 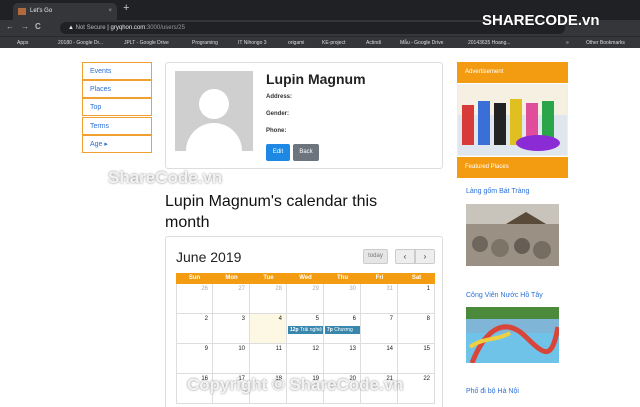 I want to click on calendar-heading: Lupin Magnum's calendar this month, so click(x=271, y=212).